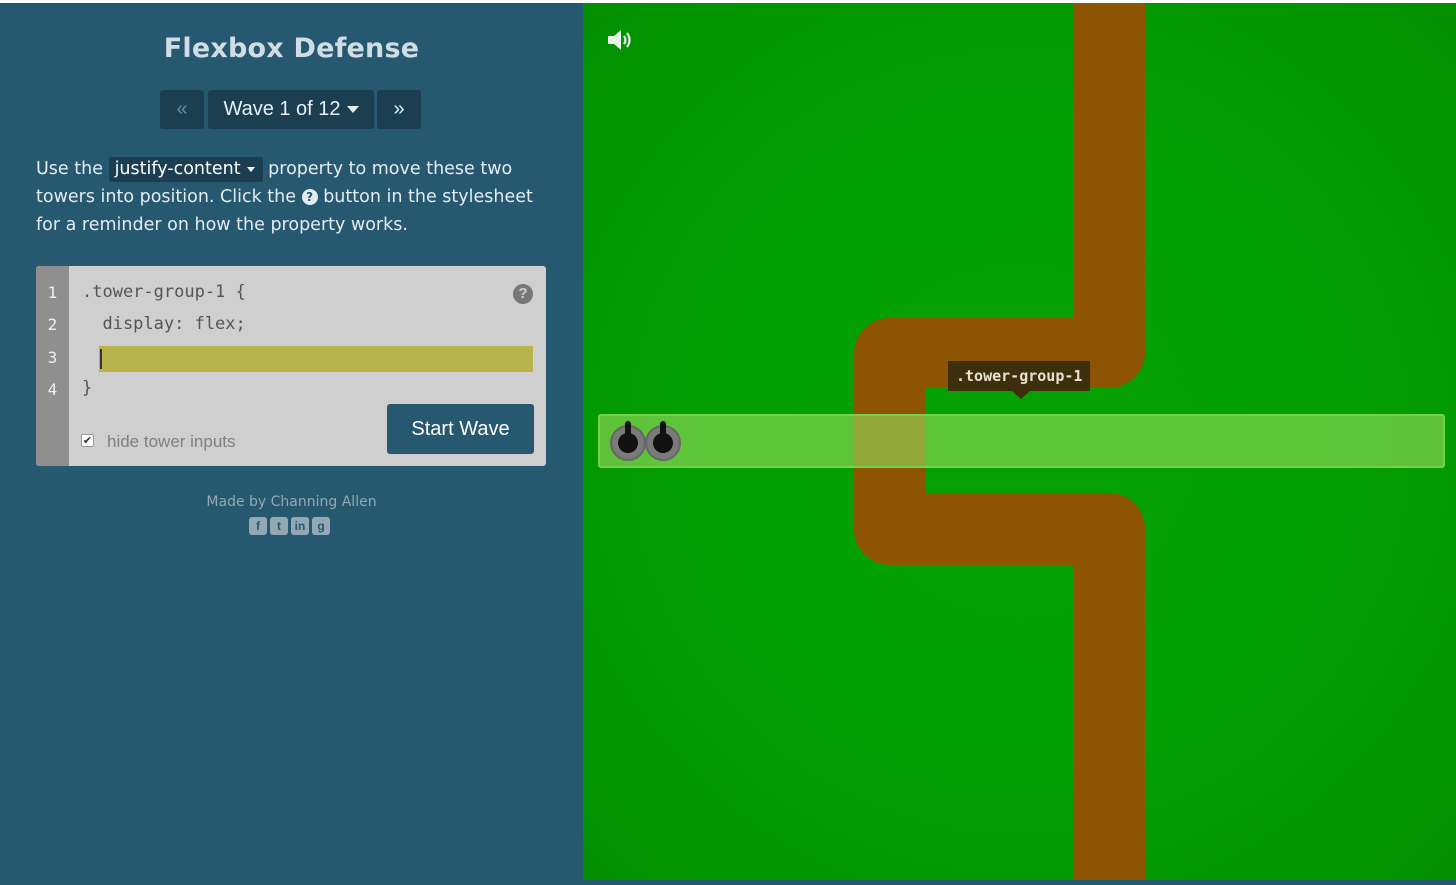 Image resolution: width=1456 pixels, height=885 pixels. I want to click on line-number-gutter: 1 2 3 4, so click(52, 366).